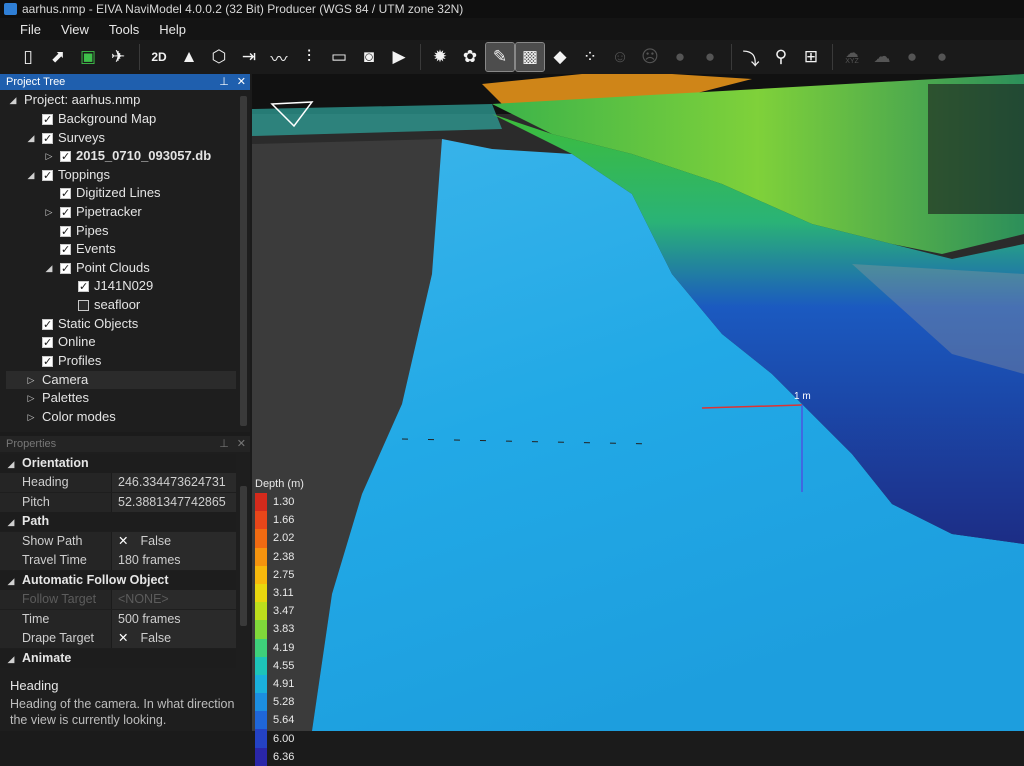  What do you see at coordinates (88, 57) in the screenshot?
I see `save-icon: ▣` at bounding box center [88, 57].